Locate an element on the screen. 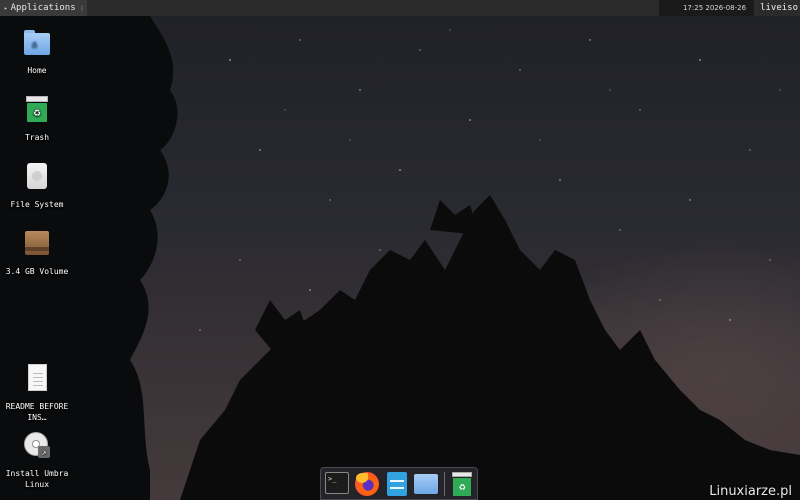 Image resolution: width=800 pixels, height=500 pixels. dock-folder is located at coordinates (425, 484).